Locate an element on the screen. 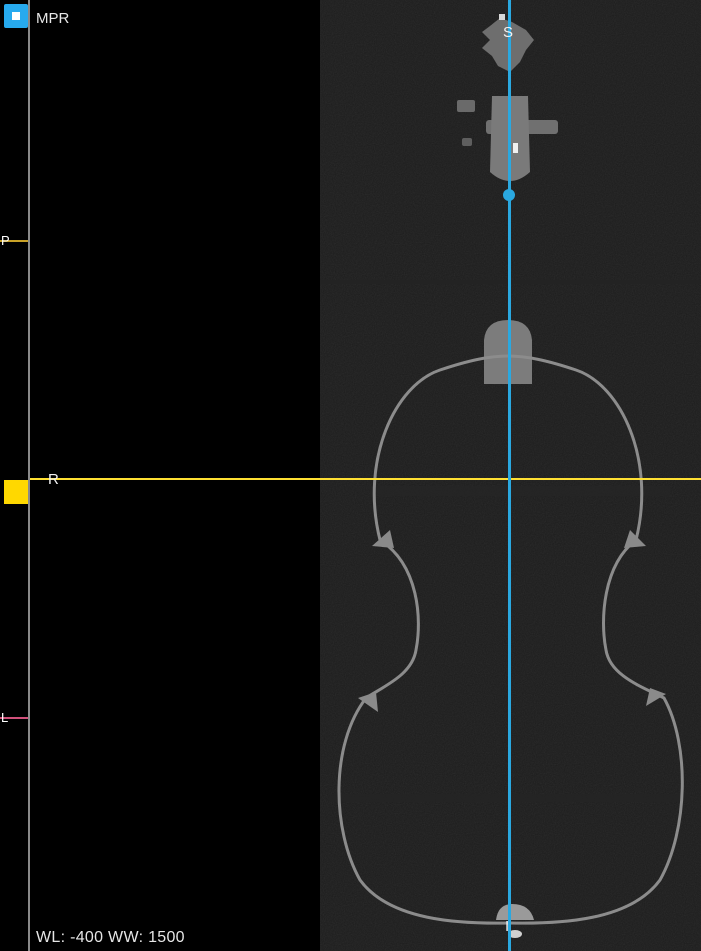  mpr-mode-toggle-button is located at coordinates (16, 16).